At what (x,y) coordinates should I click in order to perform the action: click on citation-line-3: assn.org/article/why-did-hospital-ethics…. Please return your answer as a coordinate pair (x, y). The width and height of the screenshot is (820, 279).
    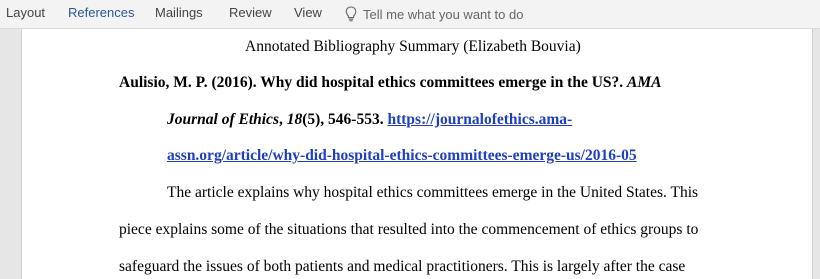
    Looking at the image, I should click on (402, 156).